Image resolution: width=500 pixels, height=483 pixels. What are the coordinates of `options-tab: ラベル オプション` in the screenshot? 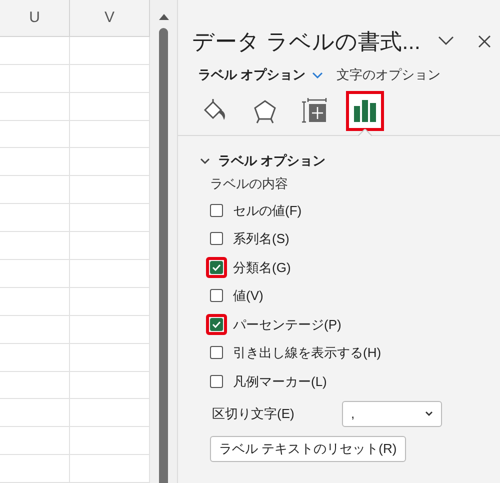 It's located at (260, 75).